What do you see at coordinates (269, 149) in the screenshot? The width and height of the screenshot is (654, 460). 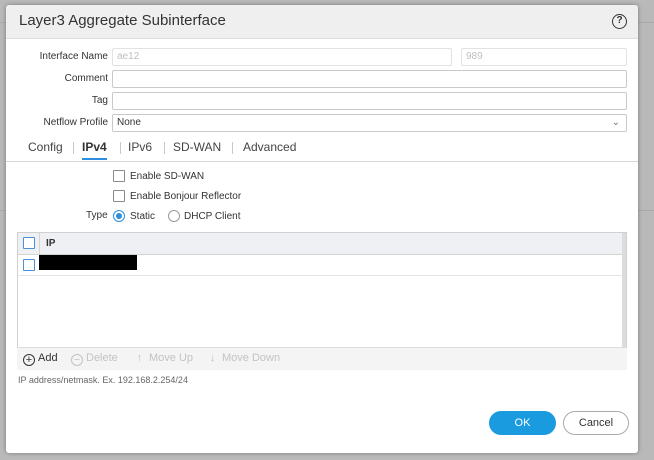 I see `tab-advanced: Advanced` at bounding box center [269, 149].